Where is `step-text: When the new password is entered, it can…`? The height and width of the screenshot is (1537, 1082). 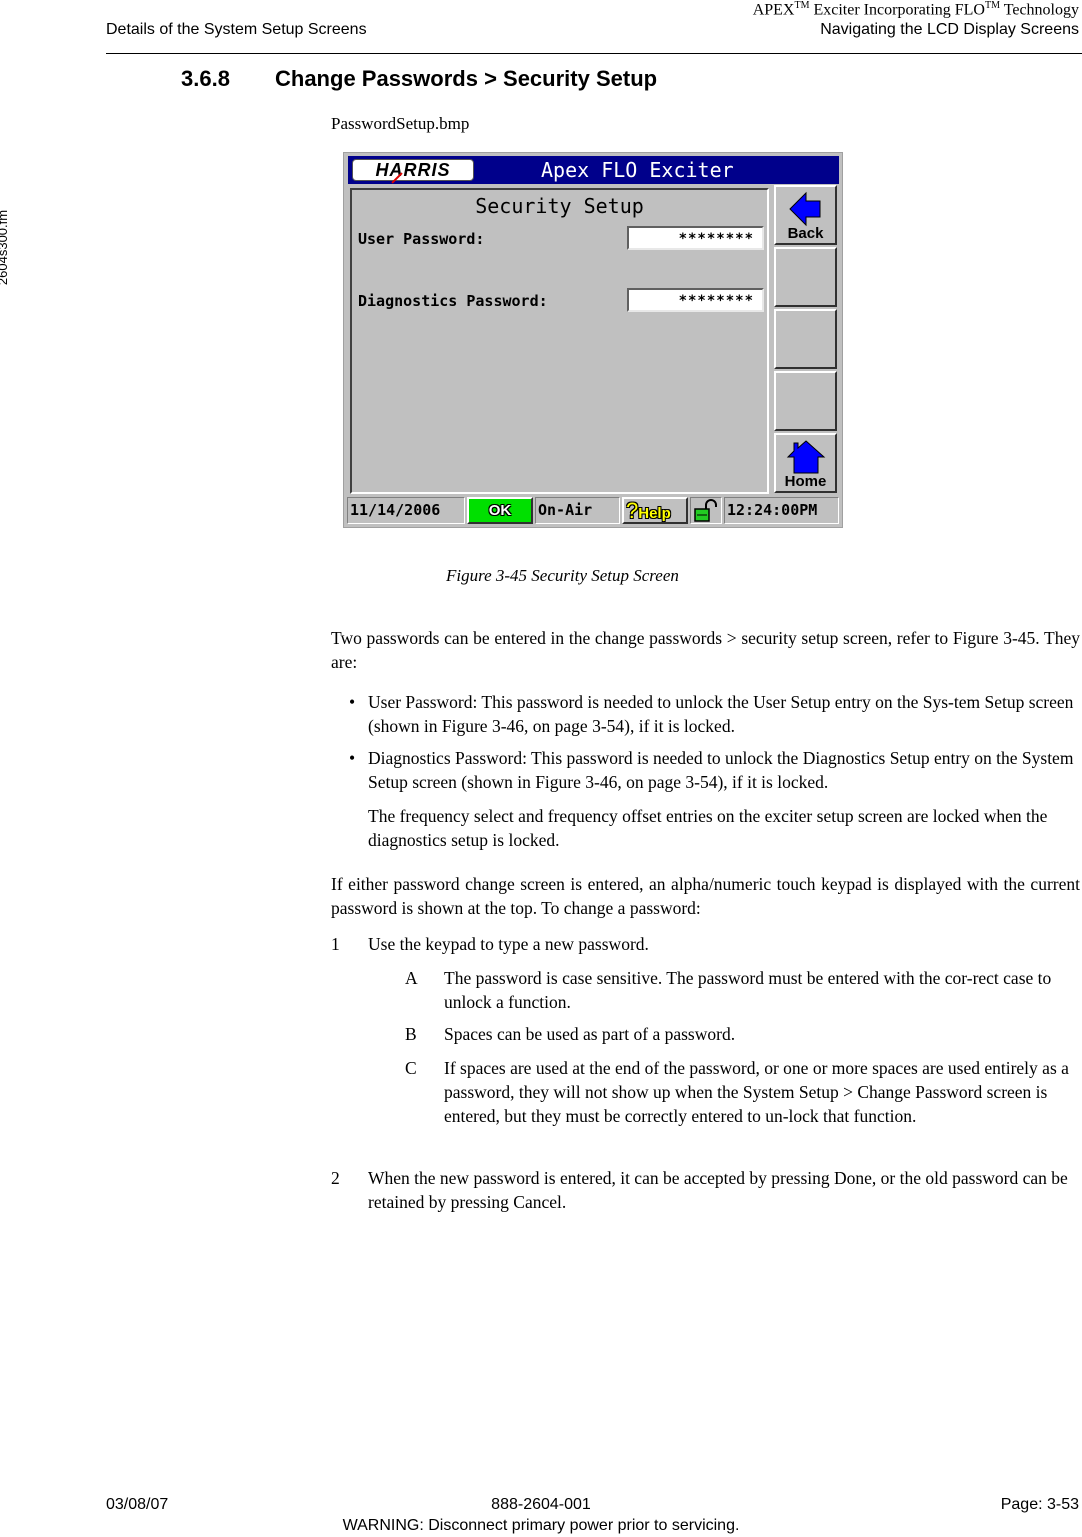 step-text: When the new password is entered, it can… is located at coordinates (718, 1190).